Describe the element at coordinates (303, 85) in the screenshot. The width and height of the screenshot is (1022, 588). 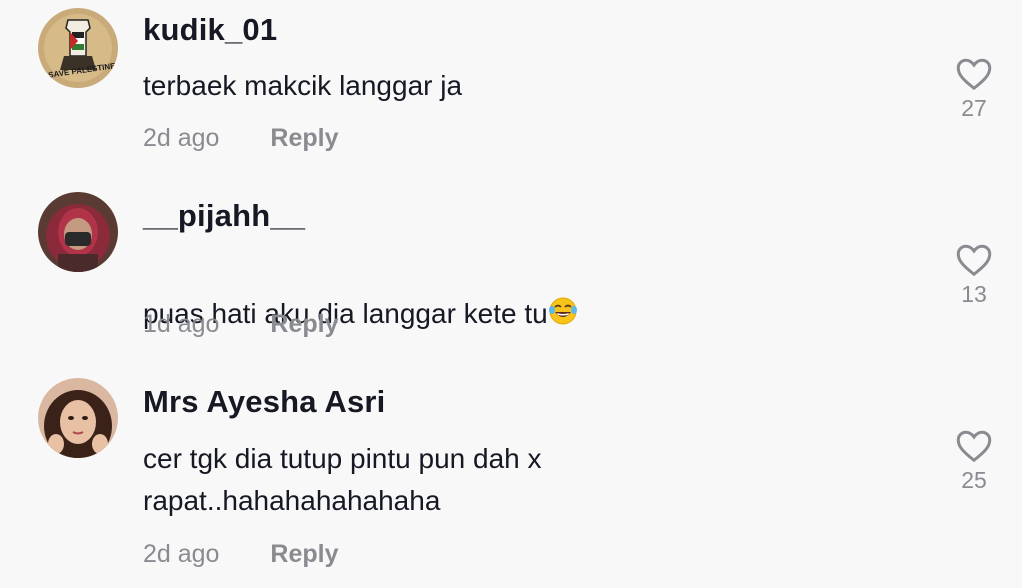
I see `comment-text: terbaek makcik langgar ja` at that location.